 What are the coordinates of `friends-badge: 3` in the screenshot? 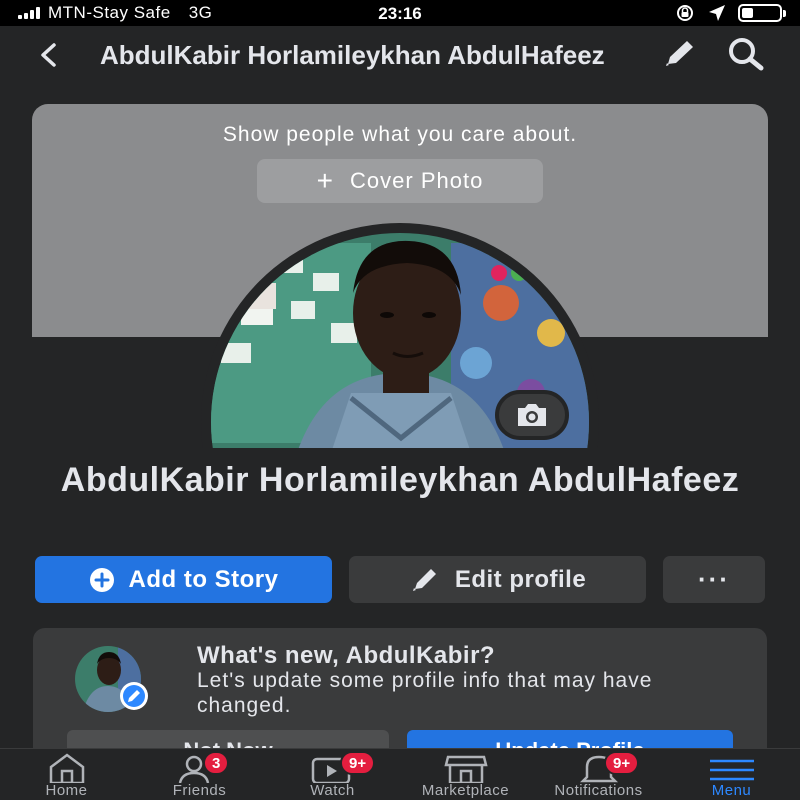 It's located at (216, 763).